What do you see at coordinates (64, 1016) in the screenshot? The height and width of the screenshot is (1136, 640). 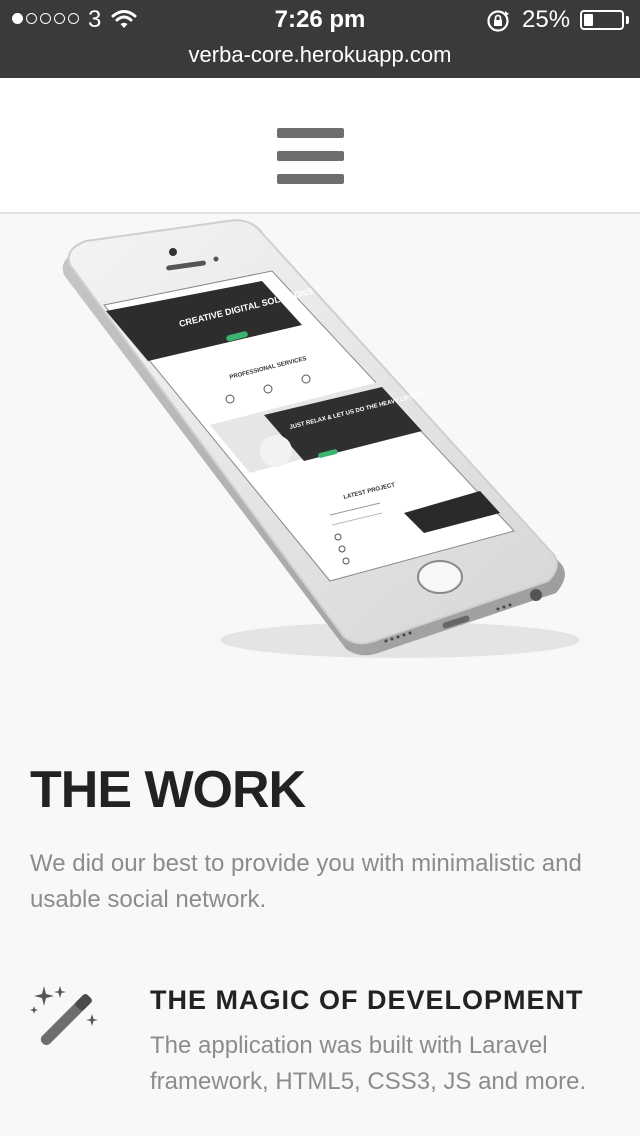 I see `magic-wand-icon` at bounding box center [64, 1016].